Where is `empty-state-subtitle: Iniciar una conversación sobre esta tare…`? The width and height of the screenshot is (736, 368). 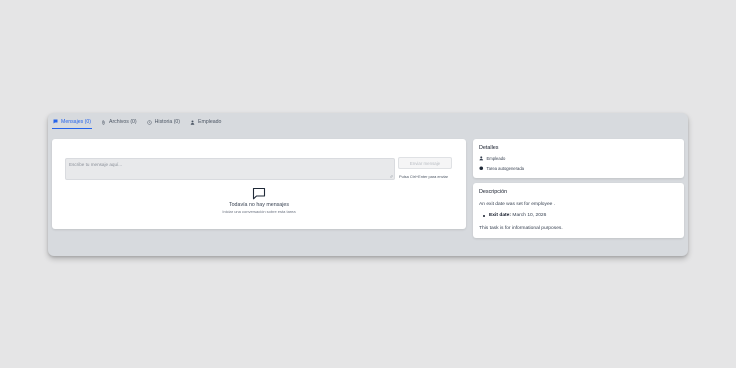 empty-state-subtitle: Iniciar una conversación sobre esta tare… is located at coordinates (259, 211).